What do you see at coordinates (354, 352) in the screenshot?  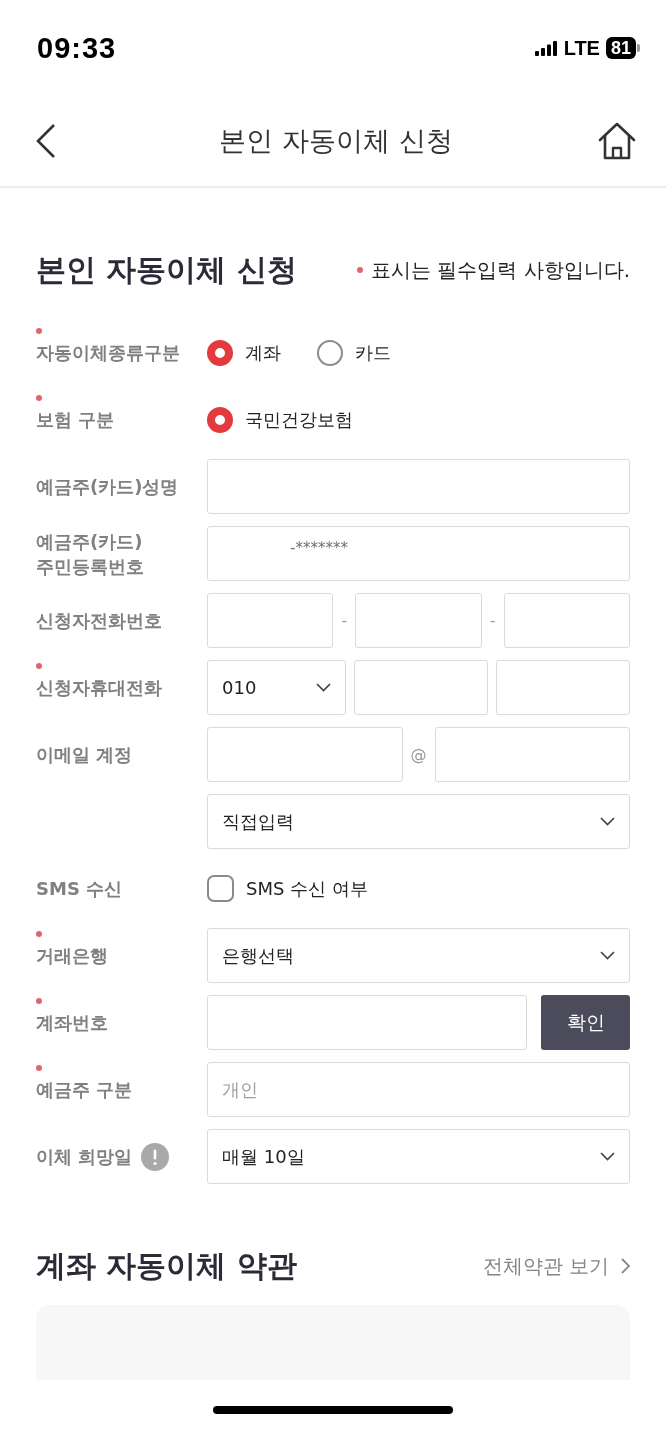 I see `radio-option: 카드` at bounding box center [354, 352].